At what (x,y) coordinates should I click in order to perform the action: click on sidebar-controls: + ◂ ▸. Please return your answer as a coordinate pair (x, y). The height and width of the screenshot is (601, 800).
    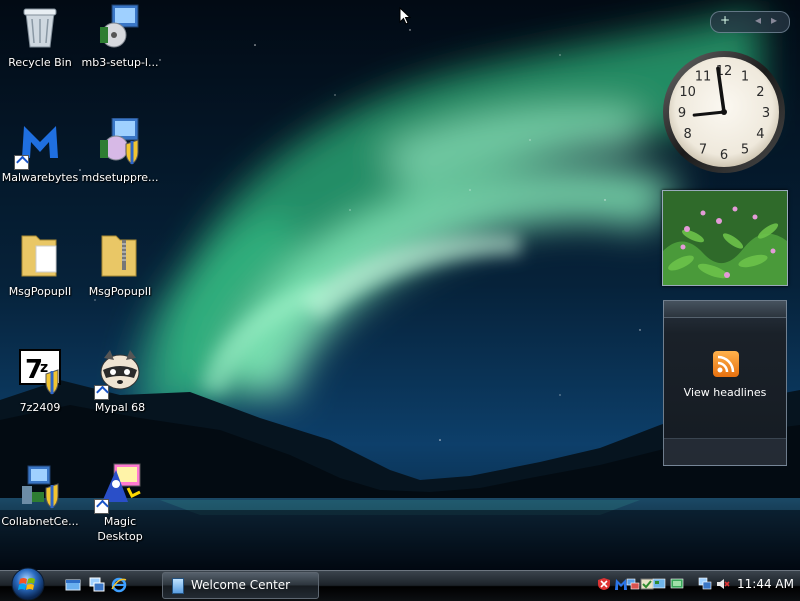
    Looking at the image, I should click on (750, 22).